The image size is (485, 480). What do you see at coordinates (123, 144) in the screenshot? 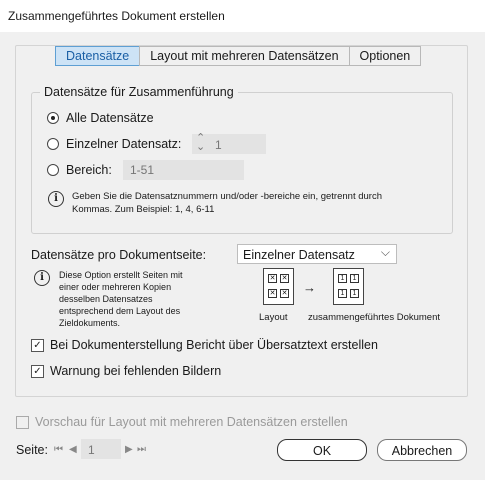
I see `radio-single-record-label: Einzelner Datensatz:` at bounding box center [123, 144].